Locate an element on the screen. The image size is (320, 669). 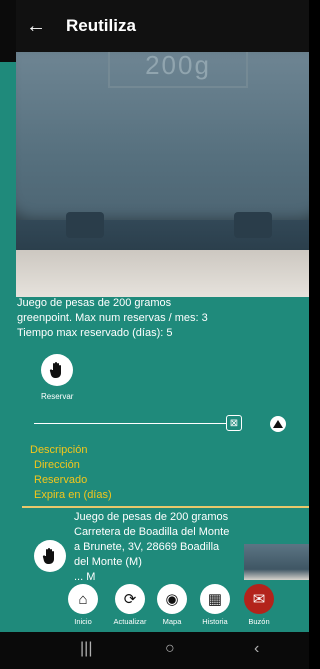
label-direccion: Dirección is located at coordinates (57, 465).